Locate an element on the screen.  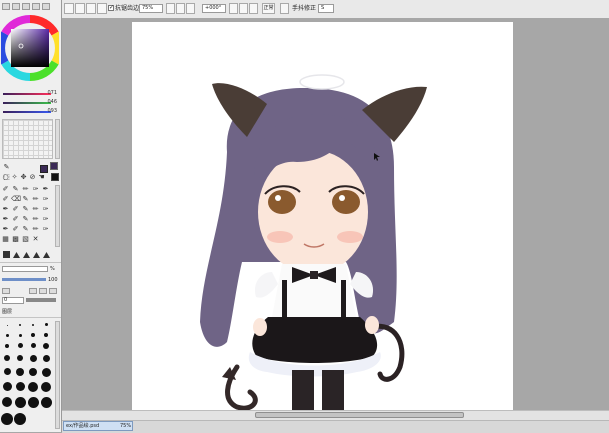
red-slider: 071 is located at coordinates (30, 94).